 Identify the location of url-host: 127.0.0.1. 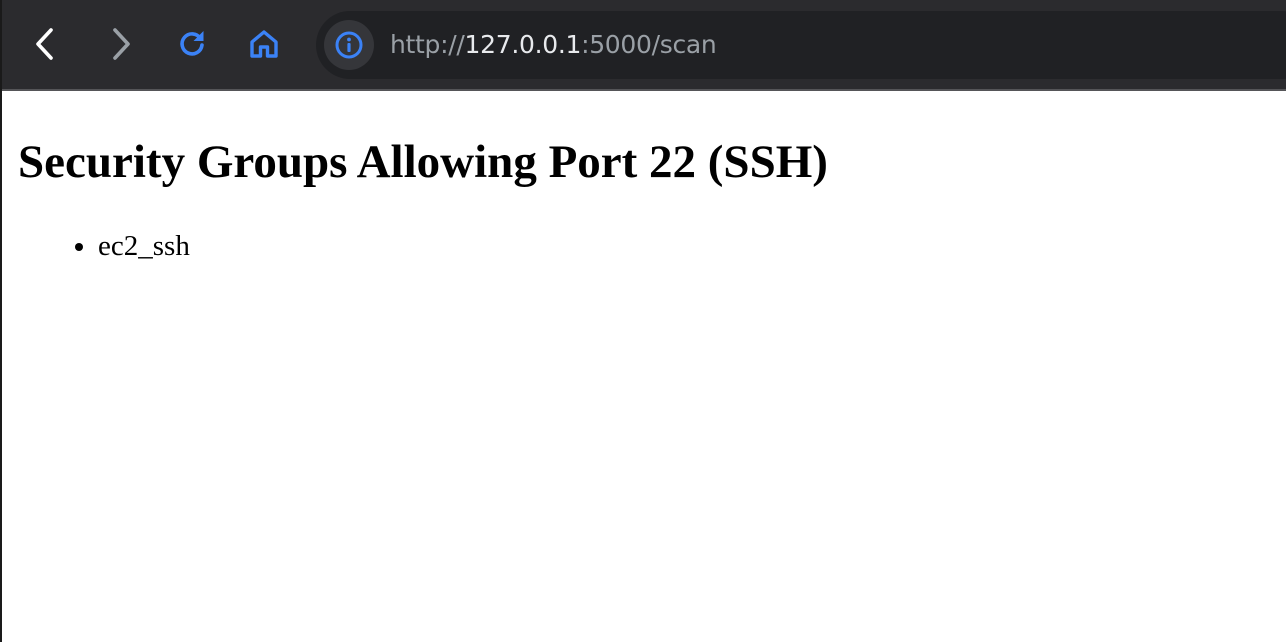
(523, 44).